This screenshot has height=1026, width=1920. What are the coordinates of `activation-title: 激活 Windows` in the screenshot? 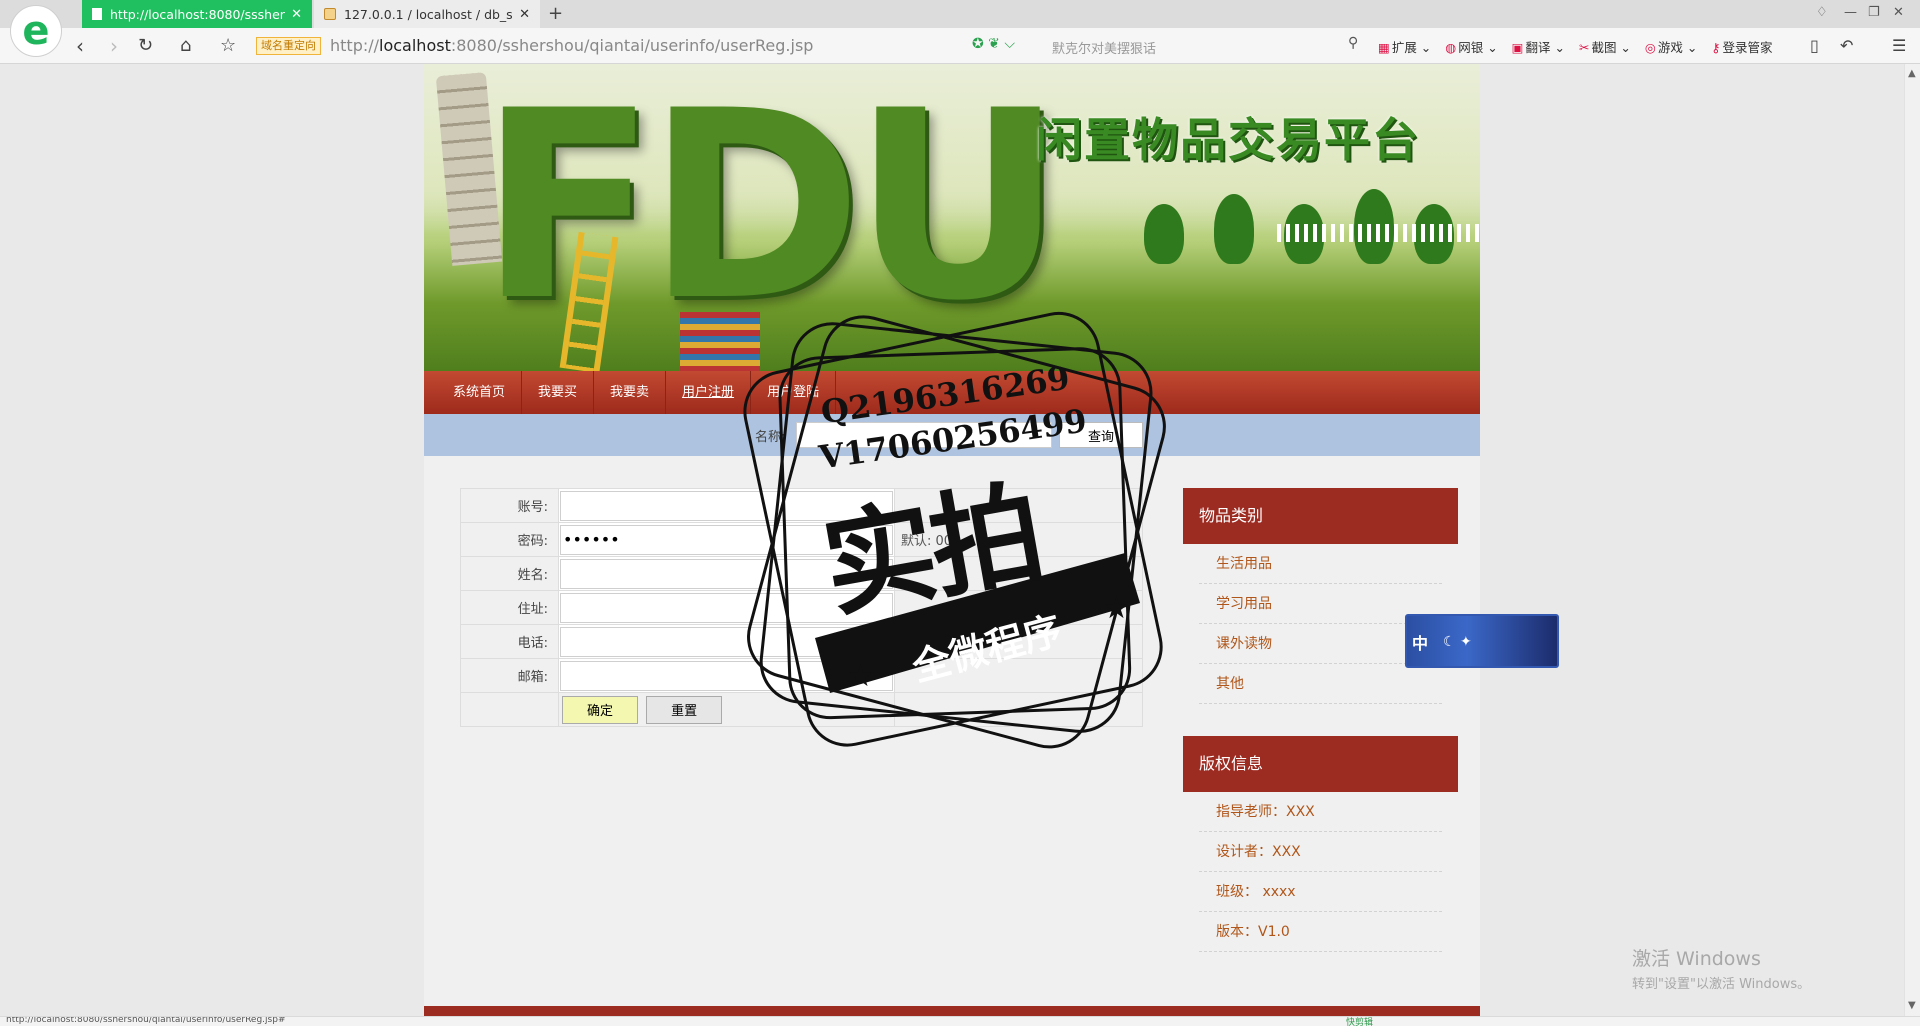 It's located at (1696, 959).